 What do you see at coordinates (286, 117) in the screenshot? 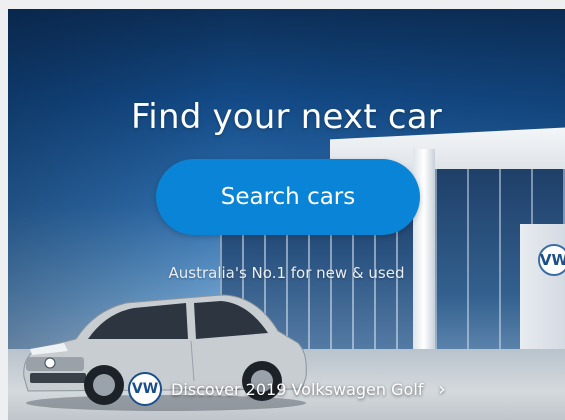
I see `page-headline: Find your next car` at bounding box center [286, 117].